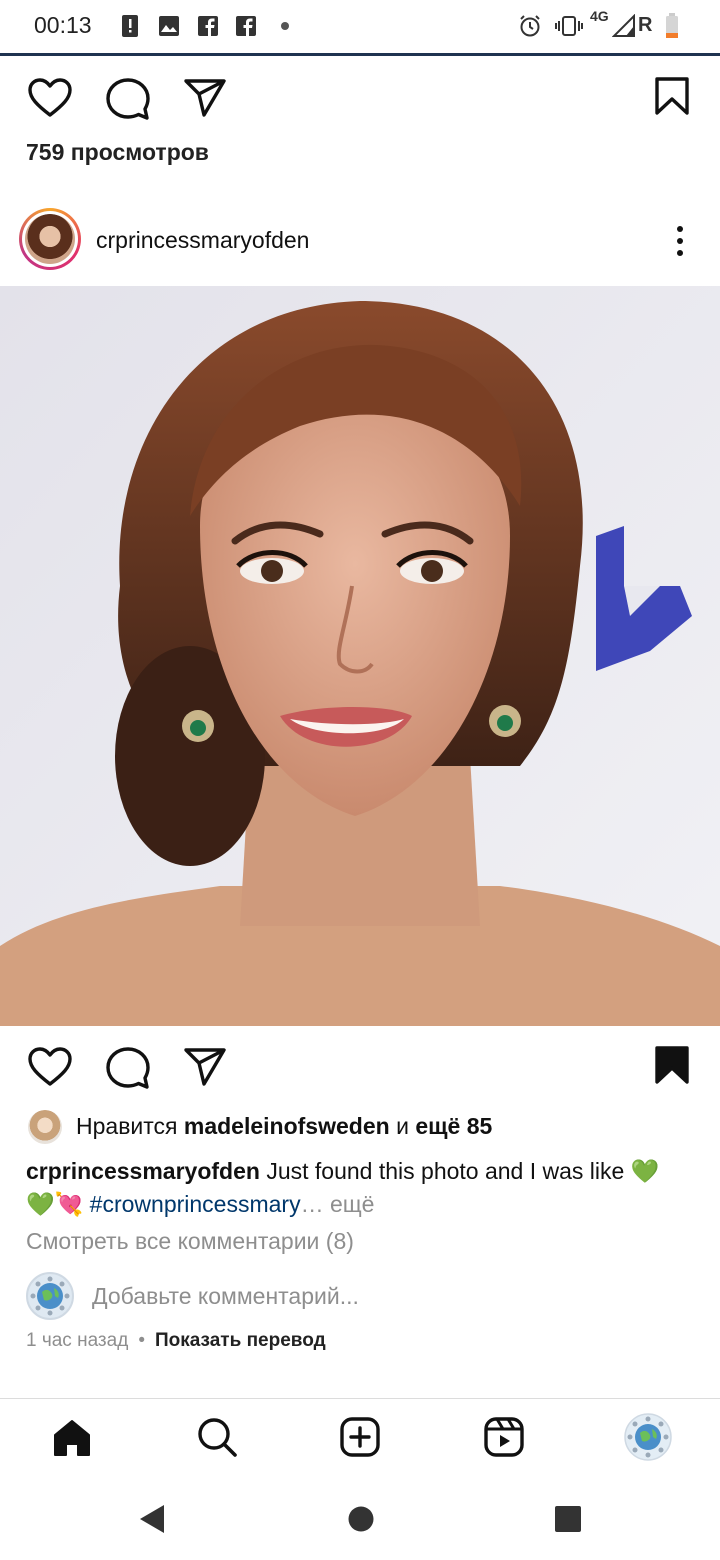 The height and width of the screenshot is (1560, 720). What do you see at coordinates (680, 241) in the screenshot?
I see `more-vertical-icon` at bounding box center [680, 241].